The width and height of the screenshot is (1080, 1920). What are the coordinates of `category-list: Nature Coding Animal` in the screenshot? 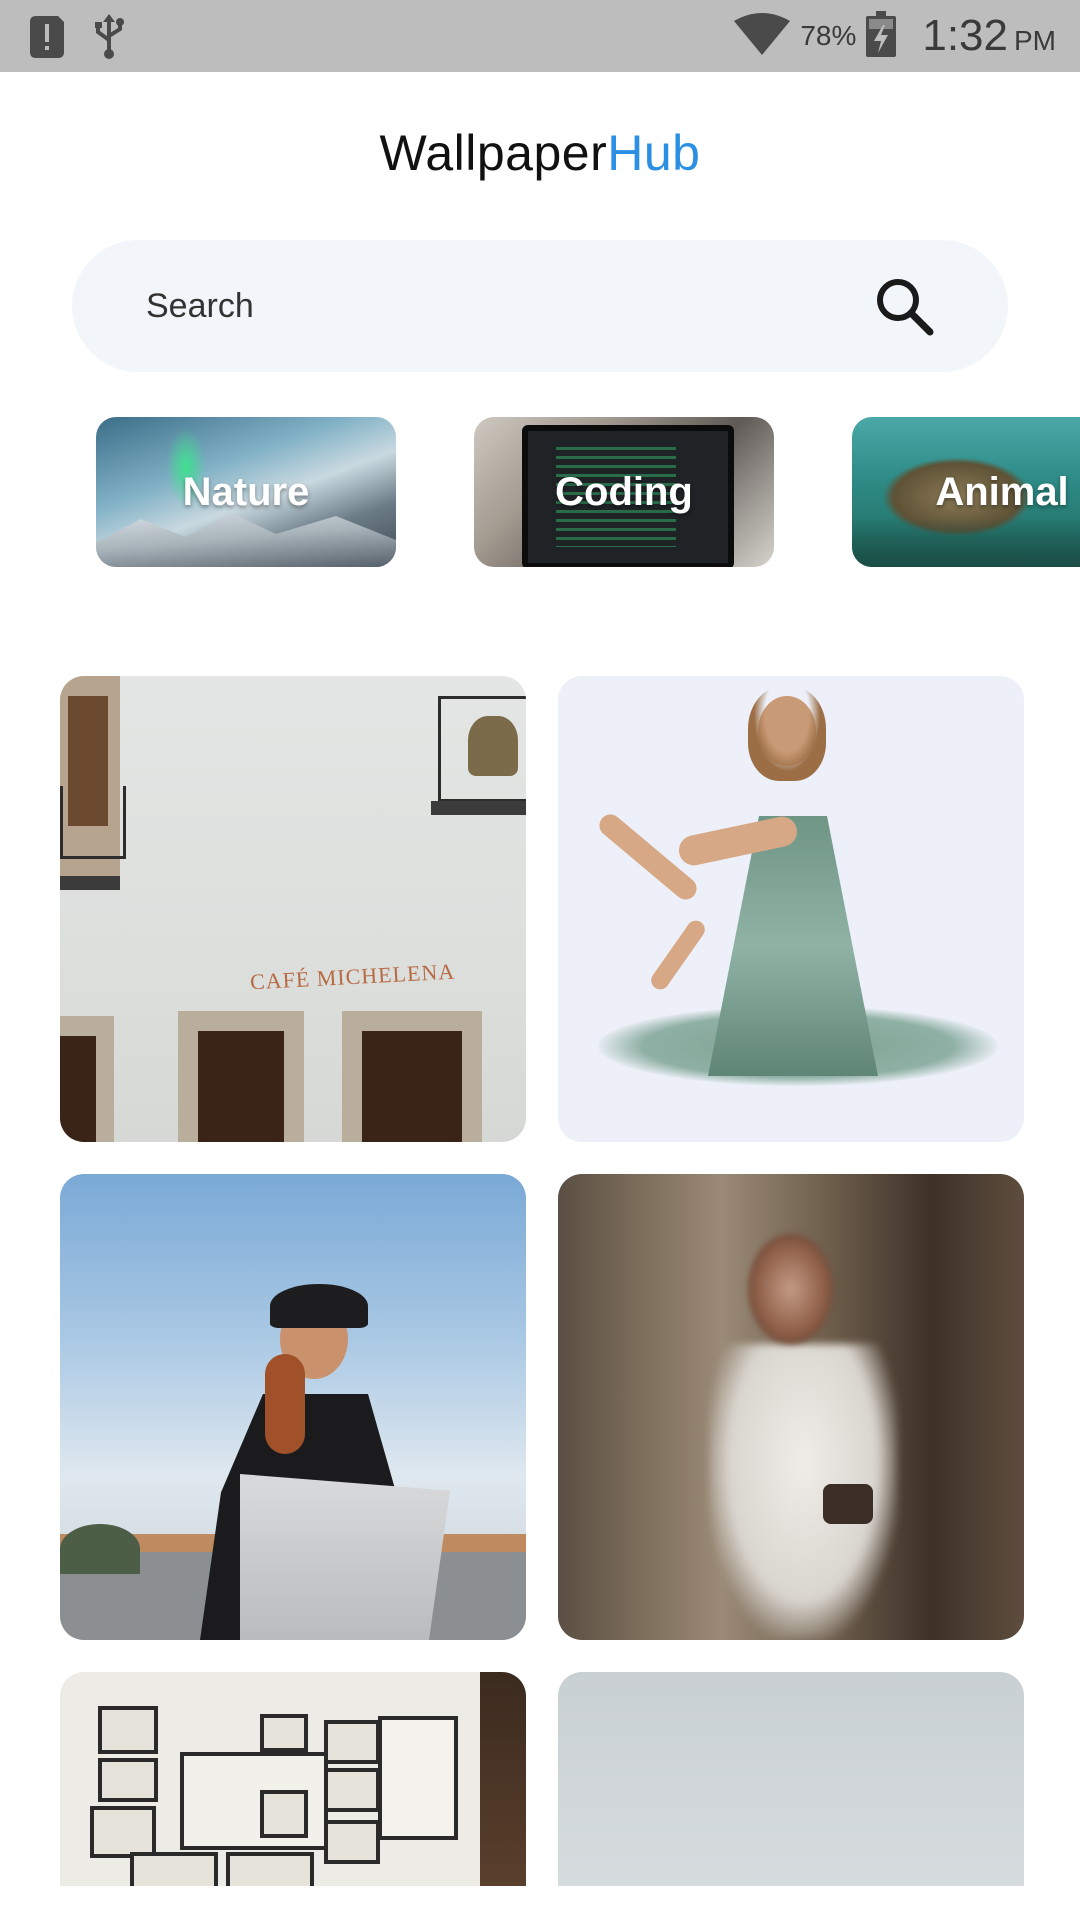 It's located at (540, 493).